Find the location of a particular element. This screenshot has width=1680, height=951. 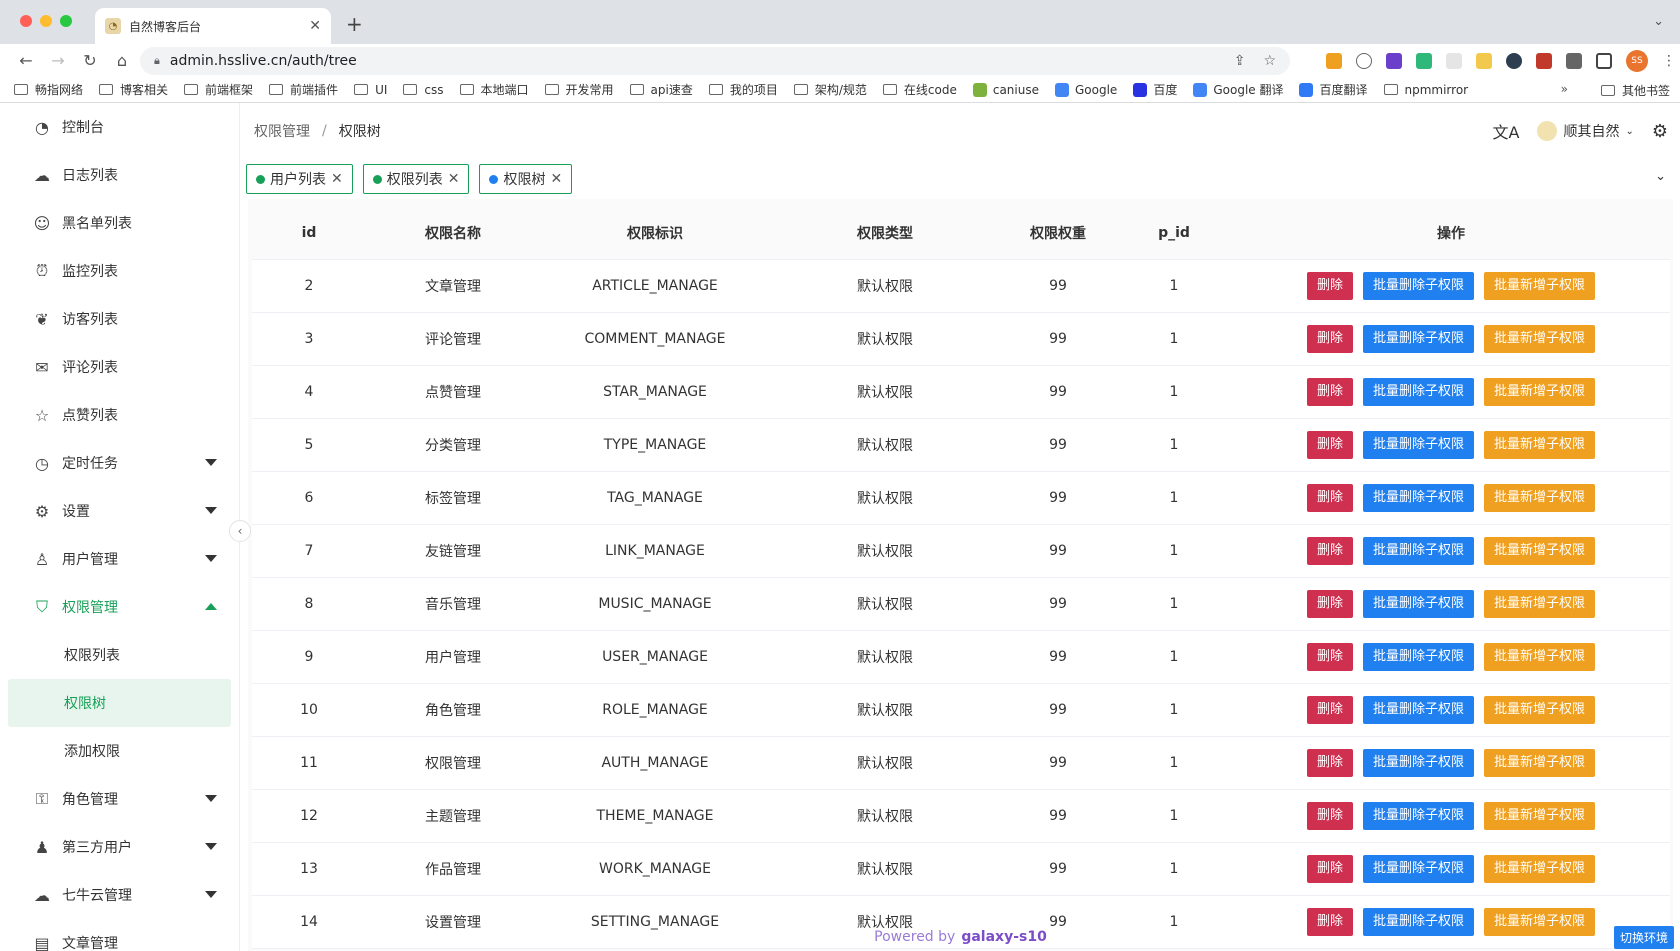

bookmark-label: UI is located at coordinates (381, 90).